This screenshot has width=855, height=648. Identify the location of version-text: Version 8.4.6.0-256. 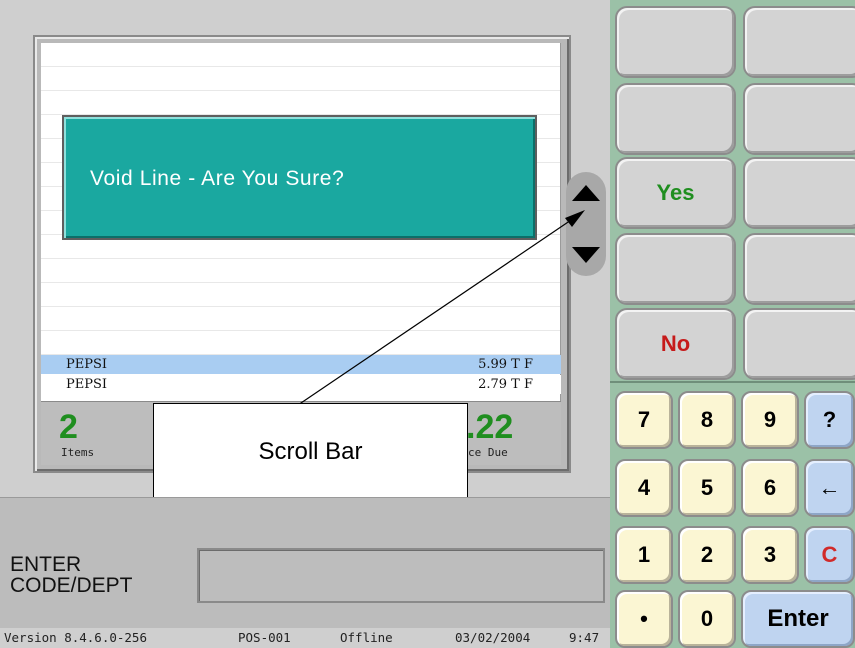
(75, 637).